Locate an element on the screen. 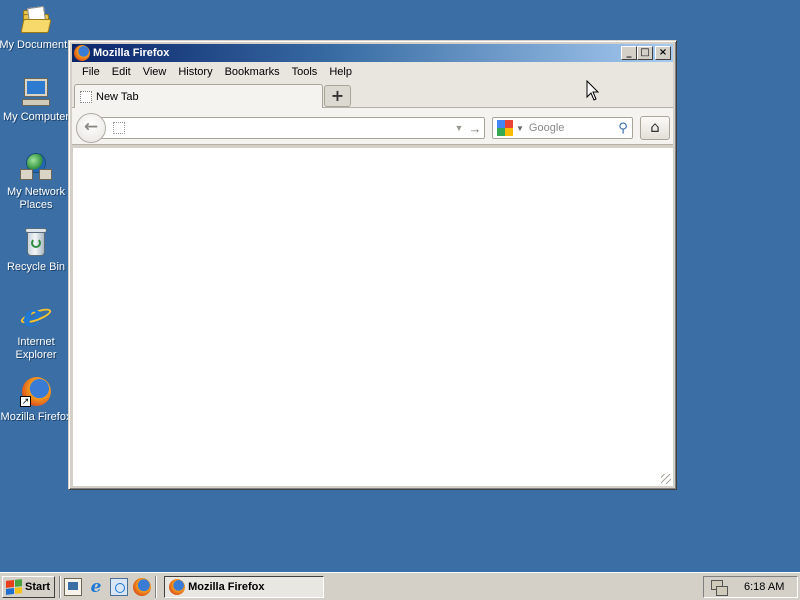  network-places-icon is located at coordinates (36, 167).